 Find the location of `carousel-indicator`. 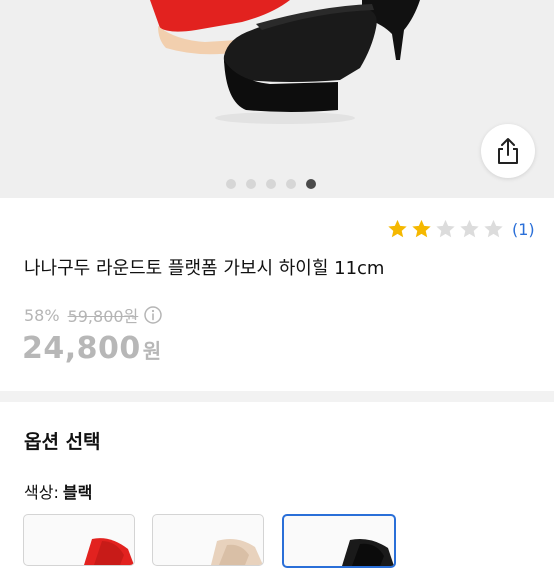

carousel-indicator is located at coordinates (271, 184).